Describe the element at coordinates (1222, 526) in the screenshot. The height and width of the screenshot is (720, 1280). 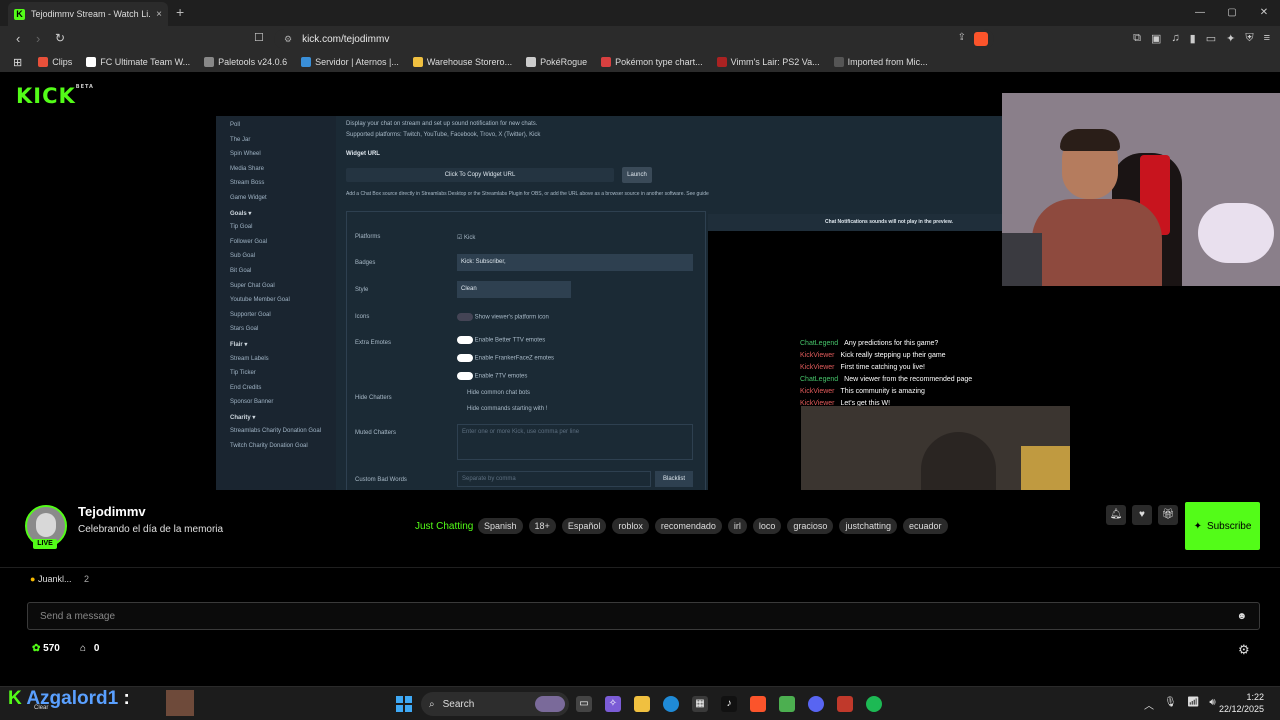
I see `subscribe-button: ✦ Subscribe` at that location.